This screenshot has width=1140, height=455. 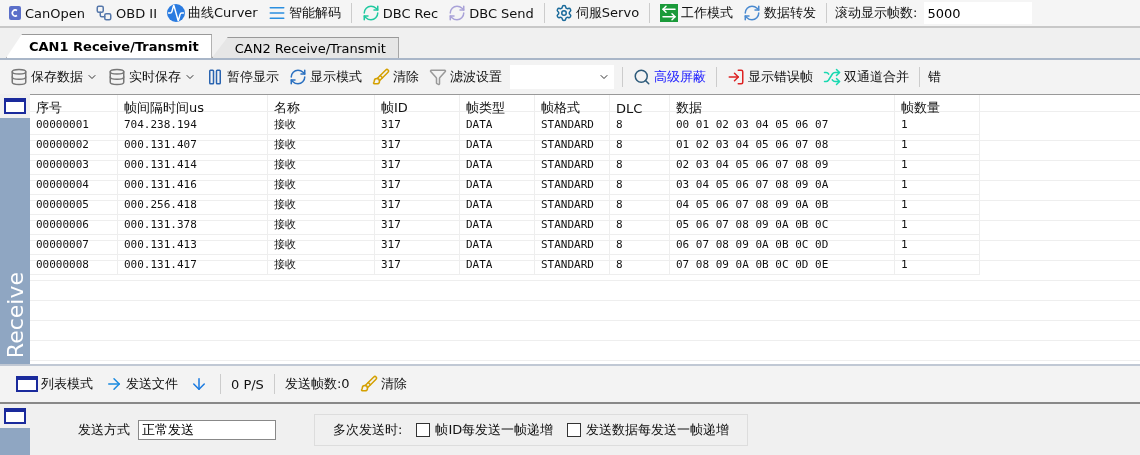 What do you see at coordinates (46, 13) in the screenshot?
I see `toolbar-button: CanOpen` at bounding box center [46, 13].